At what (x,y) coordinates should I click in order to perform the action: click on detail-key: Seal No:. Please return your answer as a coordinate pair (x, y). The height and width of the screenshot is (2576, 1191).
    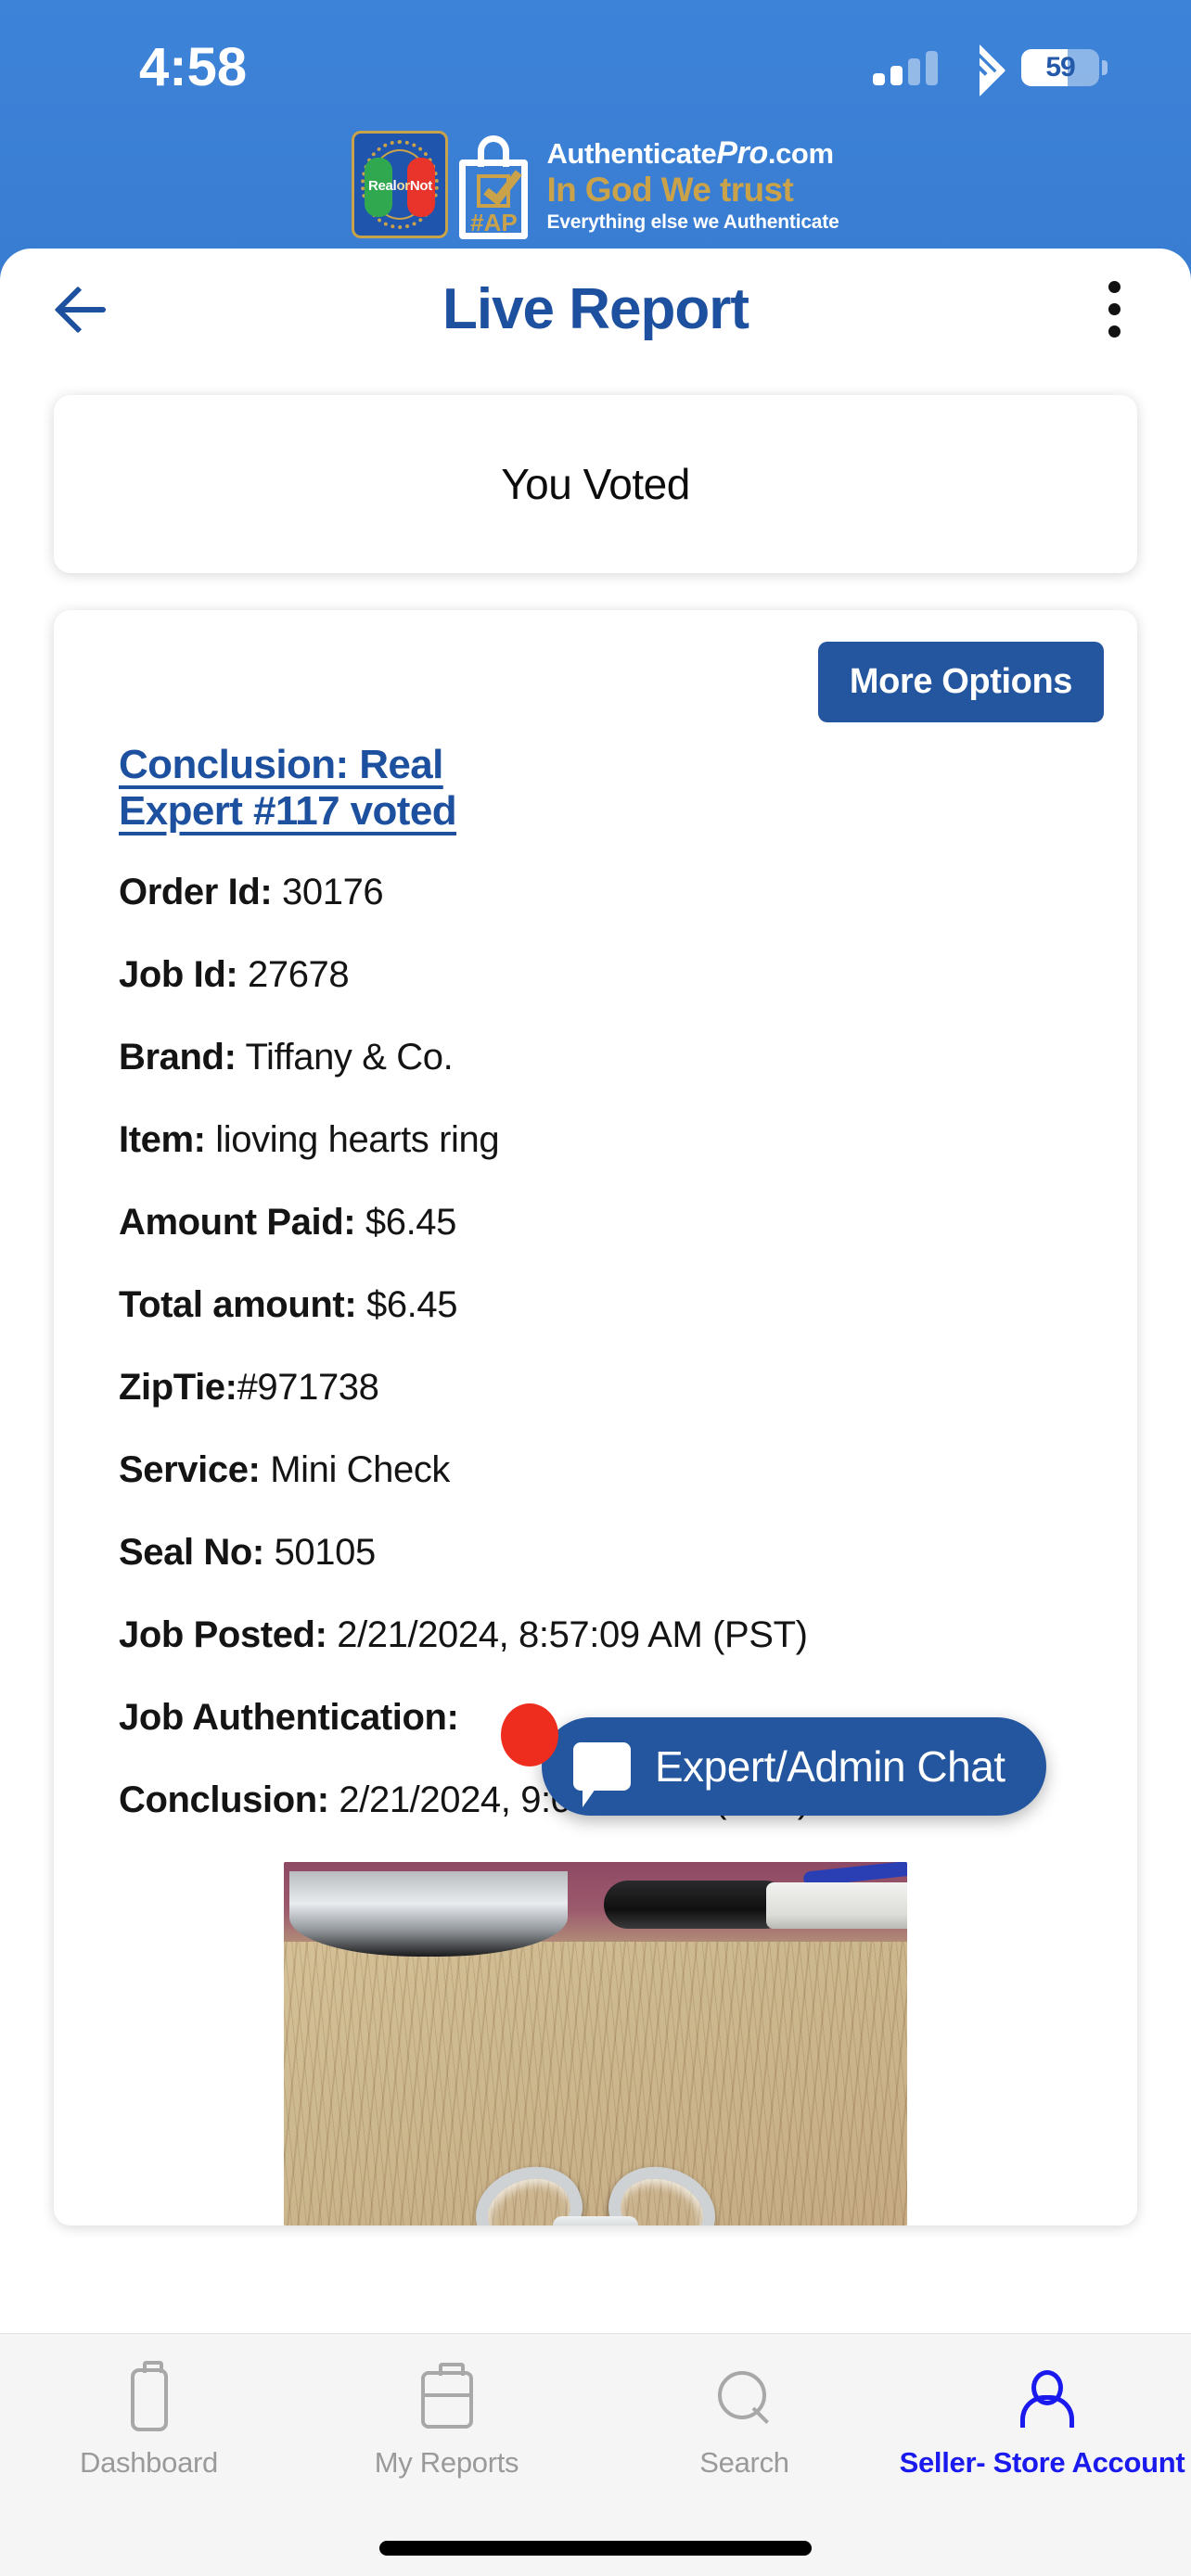
    Looking at the image, I should click on (191, 1552).